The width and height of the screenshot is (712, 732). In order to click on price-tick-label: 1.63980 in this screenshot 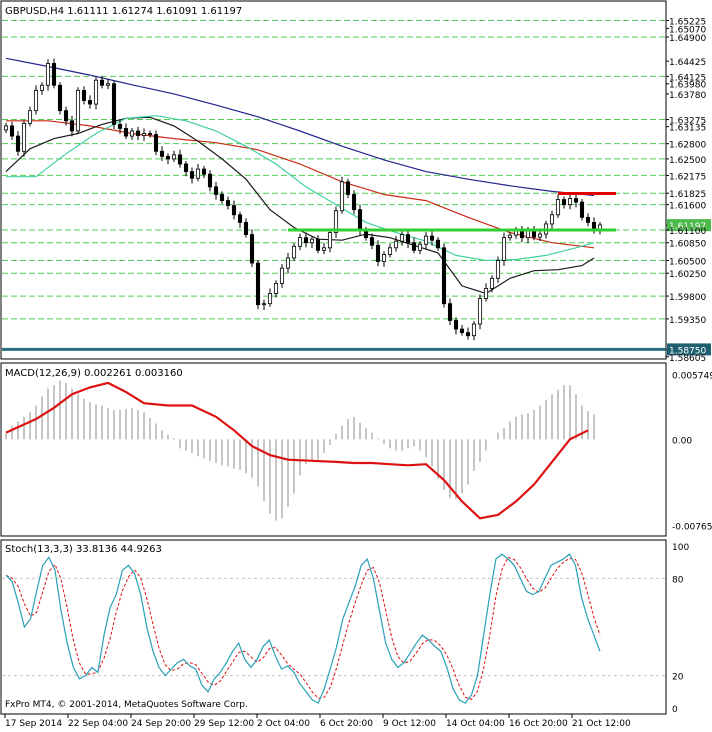, I will do `click(687, 86)`.